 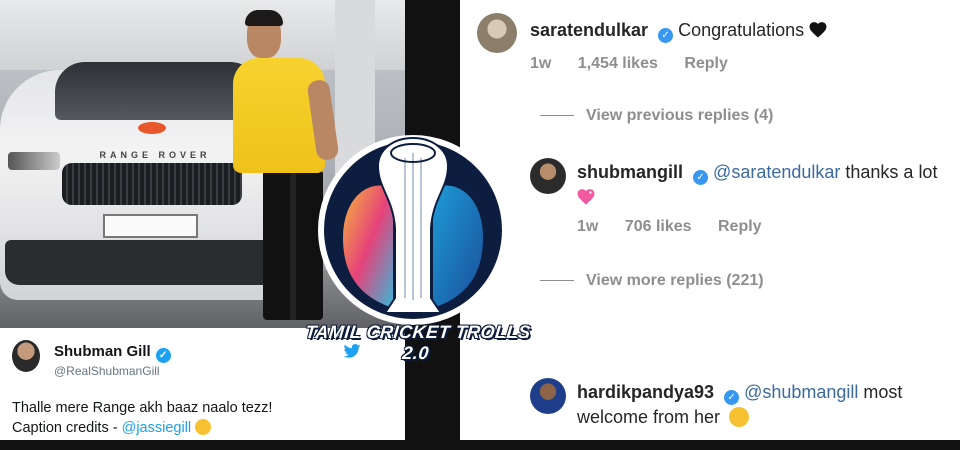 I want to click on comment-username: saratendulkar, so click(x=589, y=30).